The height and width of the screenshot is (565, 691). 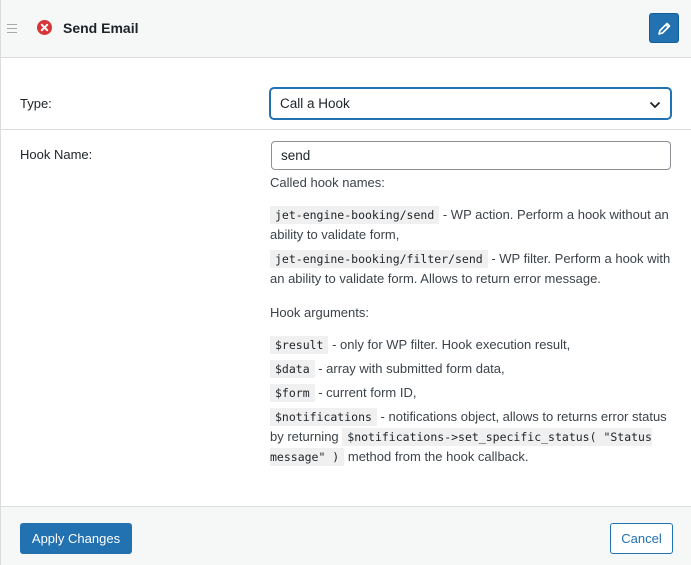 What do you see at coordinates (56, 154) in the screenshot?
I see `hook-name-label: Hook Name:` at bounding box center [56, 154].